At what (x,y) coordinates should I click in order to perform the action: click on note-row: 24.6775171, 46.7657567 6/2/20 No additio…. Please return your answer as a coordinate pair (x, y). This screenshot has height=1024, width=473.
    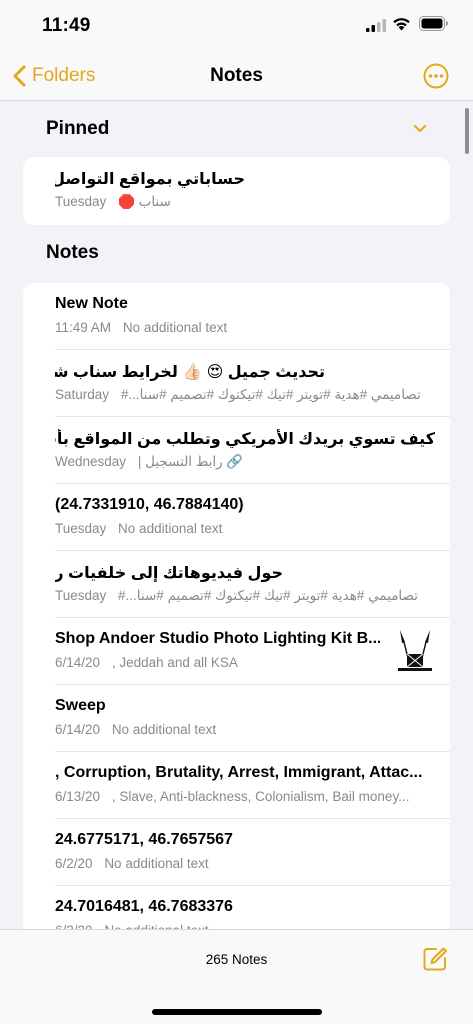
    Looking at the image, I should click on (236, 852).